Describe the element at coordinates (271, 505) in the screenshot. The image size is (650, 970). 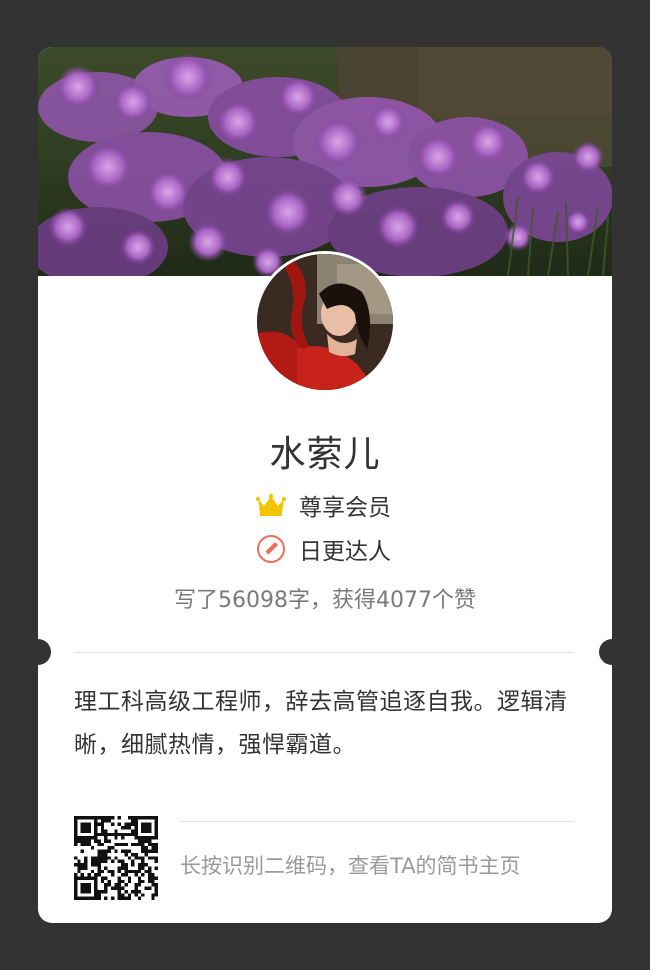
I see `crown-icon` at that location.